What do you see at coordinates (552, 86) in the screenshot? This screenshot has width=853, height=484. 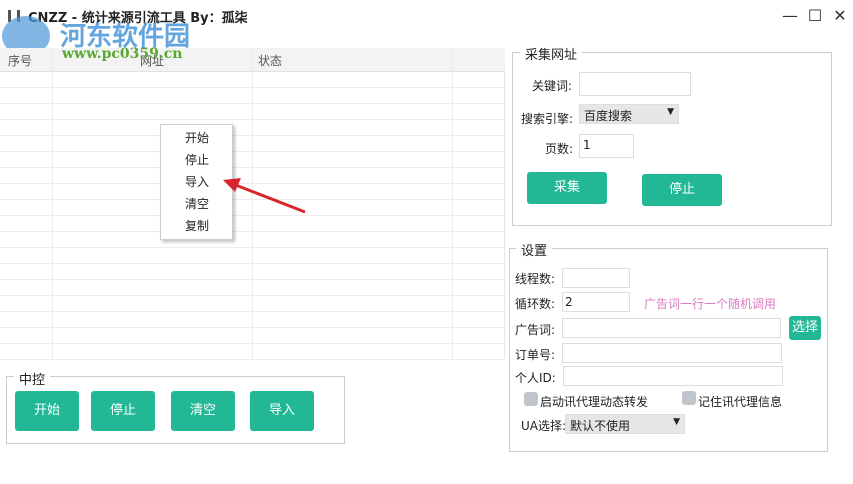 I see `keyword-label: 关键词:` at bounding box center [552, 86].